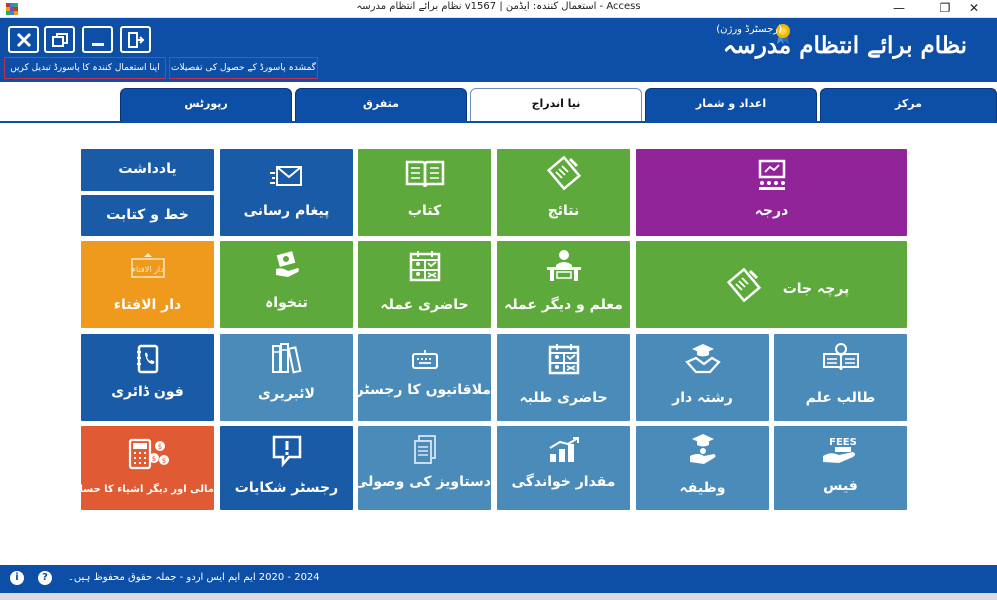 This screenshot has width=997, height=600. Describe the element at coordinates (45, 578) in the screenshot. I see `help-icon: ?` at that location.